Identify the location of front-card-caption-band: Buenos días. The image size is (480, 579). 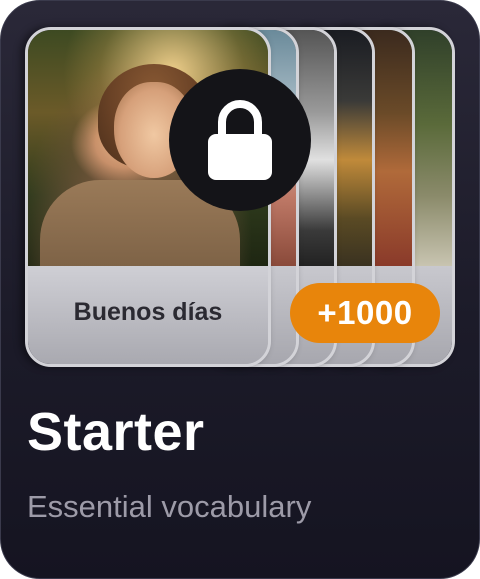
(148, 315).